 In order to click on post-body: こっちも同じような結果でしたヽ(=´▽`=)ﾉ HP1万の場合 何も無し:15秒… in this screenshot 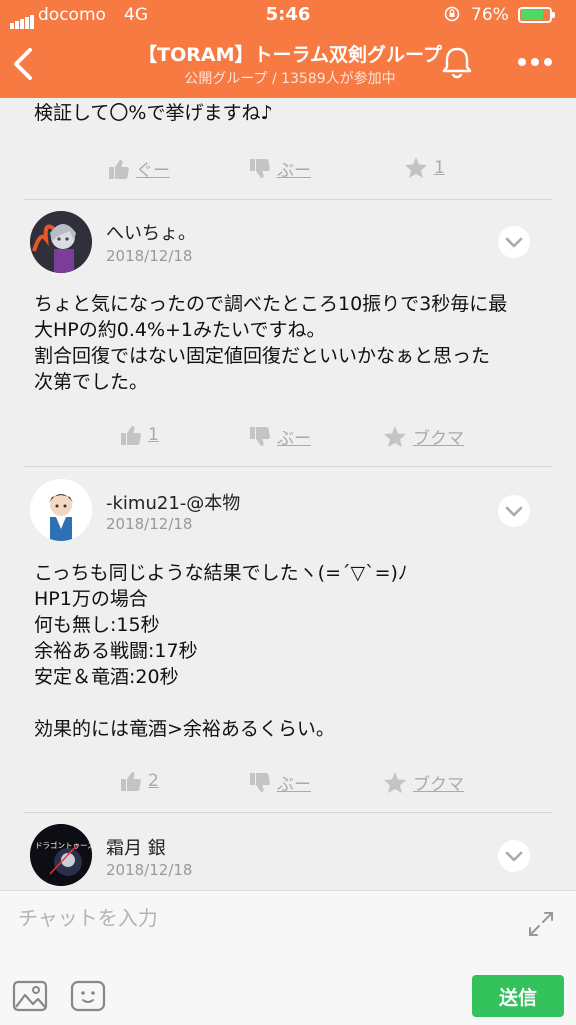, I will do `click(221, 651)`.